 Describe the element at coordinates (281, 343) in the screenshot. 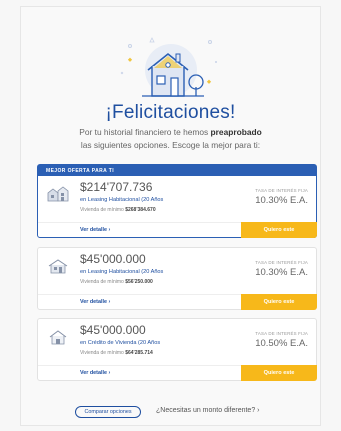

I see `offer-rate: 10.50% E.A.` at that location.